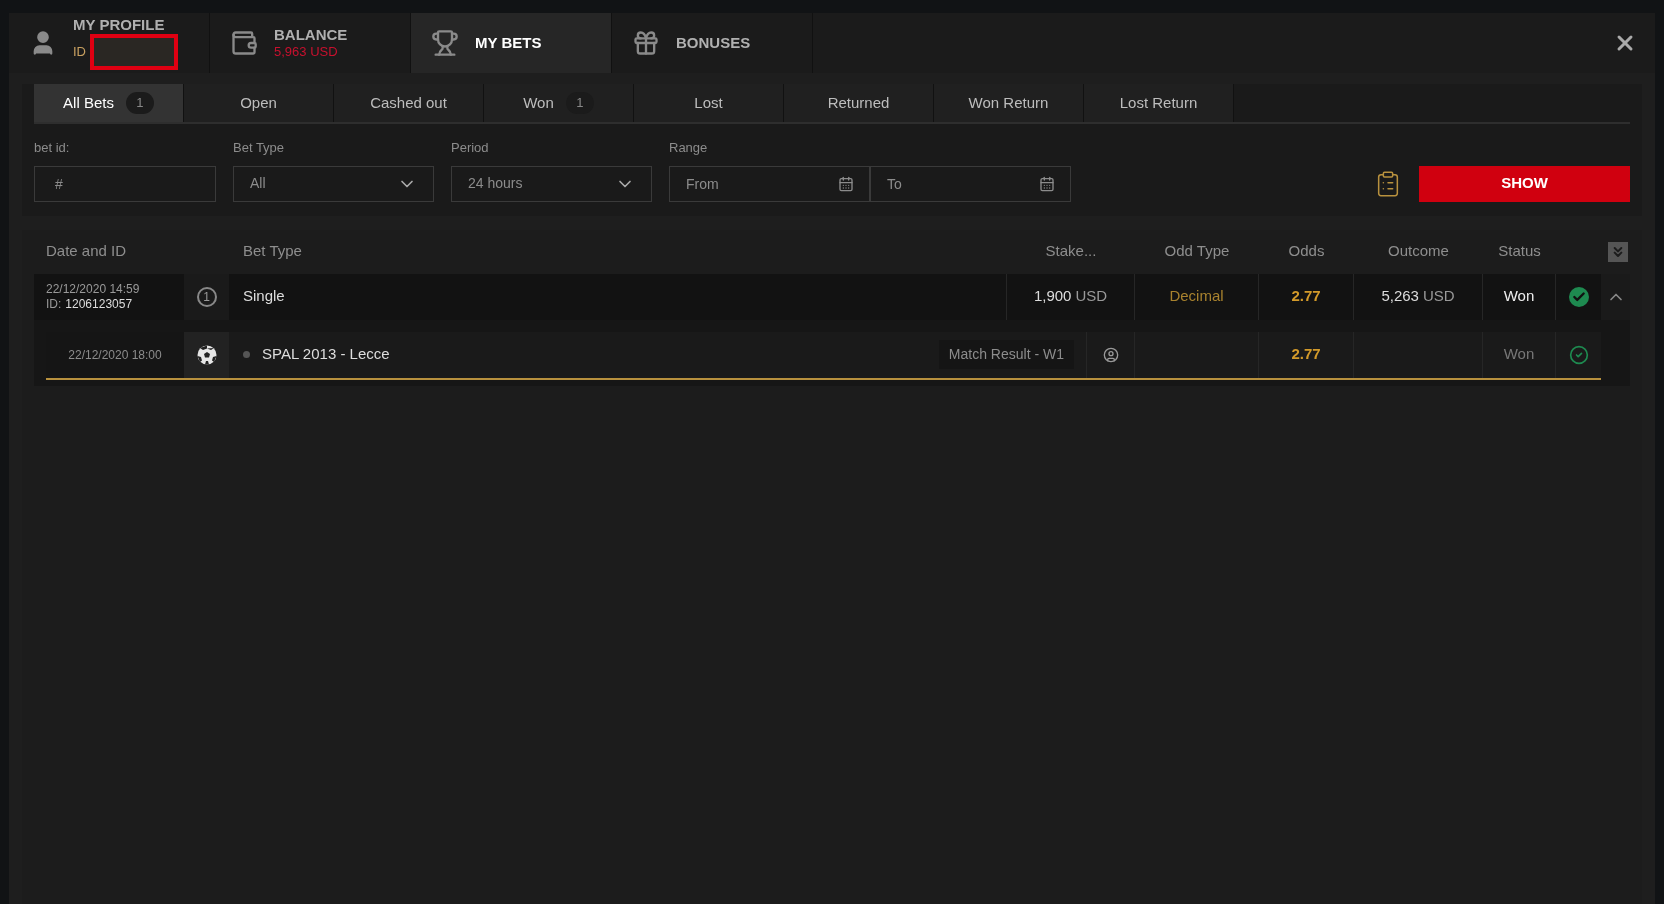  Describe the element at coordinates (551, 183) in the screenshot. I see `dropdown: 24 hours` at that location.